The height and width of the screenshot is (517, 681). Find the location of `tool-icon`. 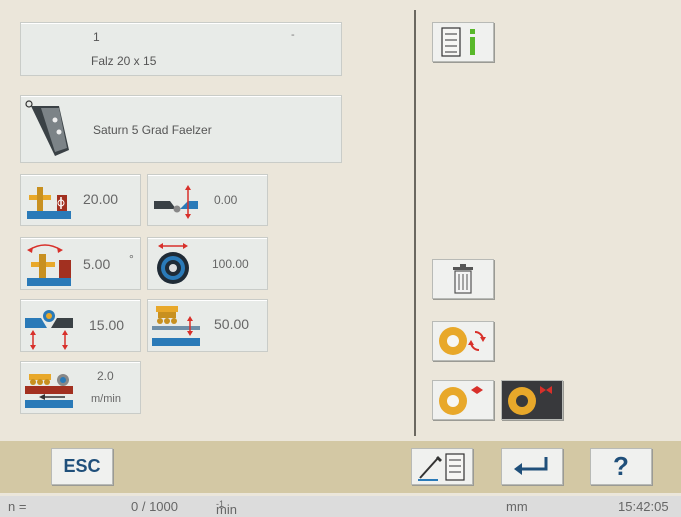

tool-icon is located at coordinates (49, 129).